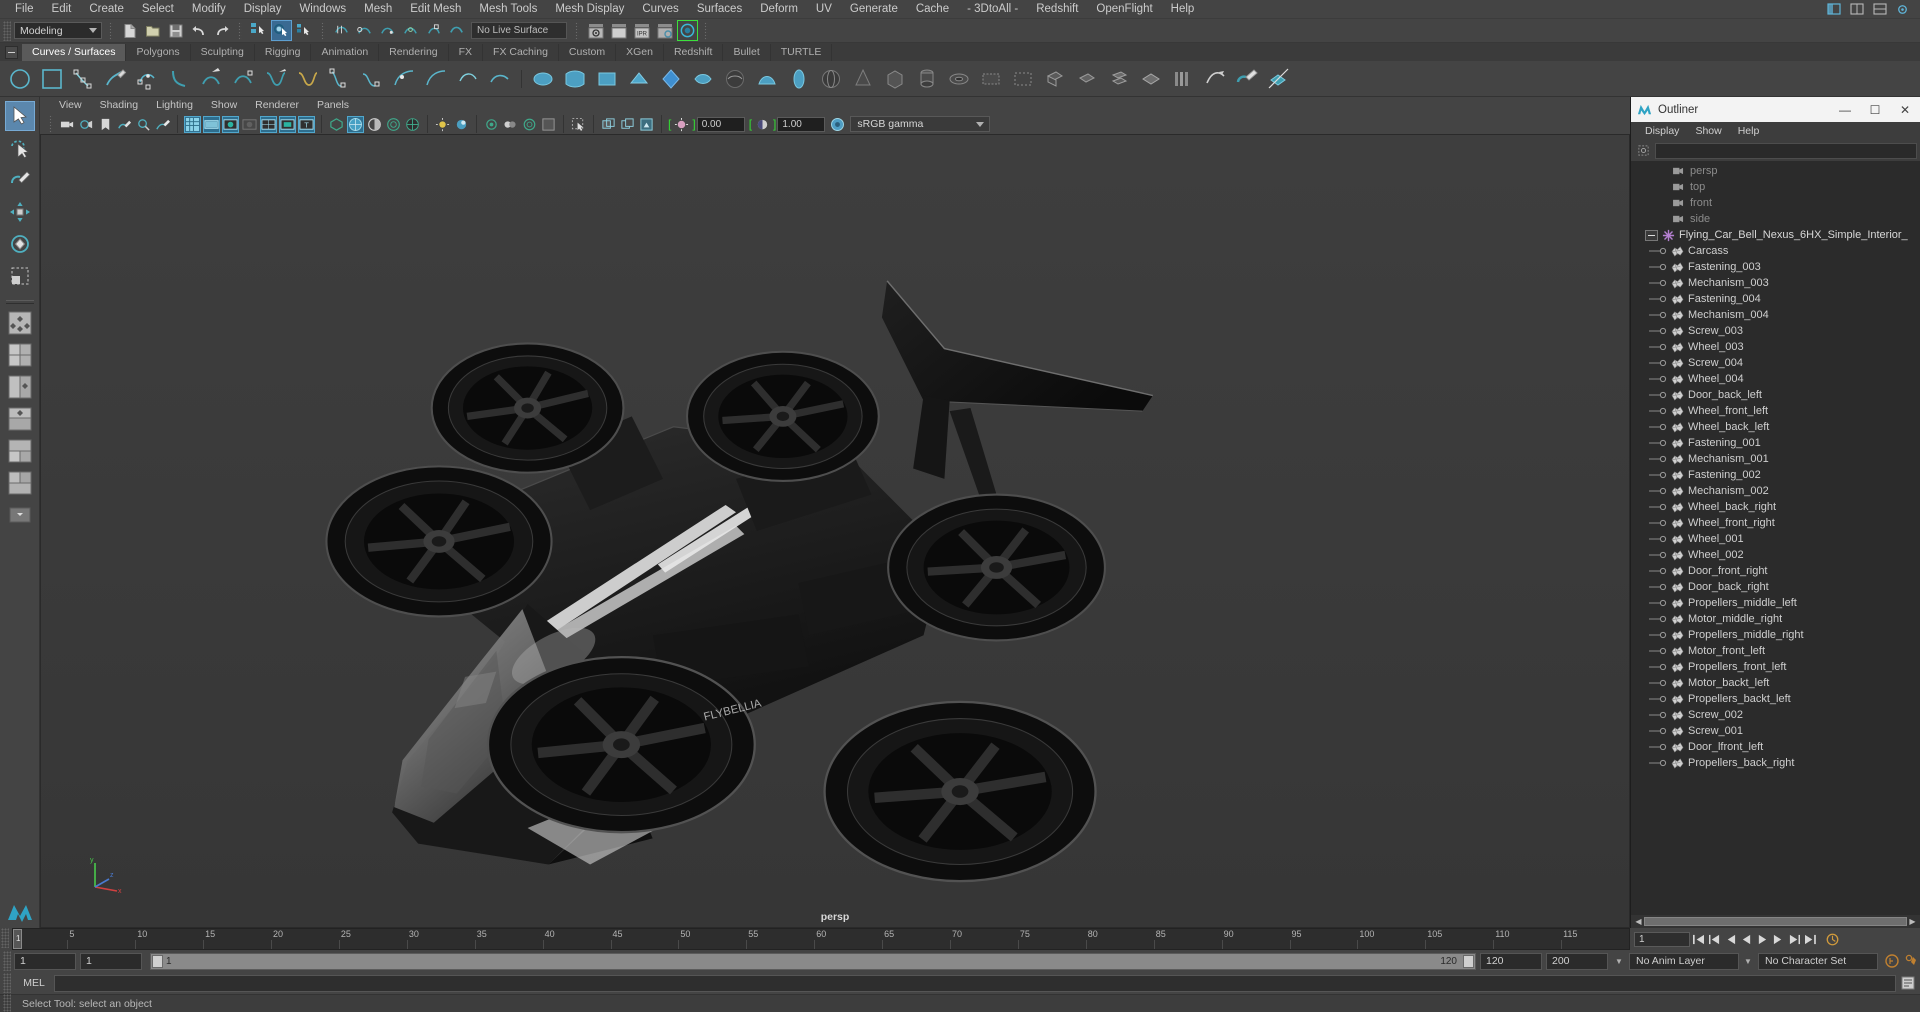 The image size is (1920, 1012). What do you see at coordinates (813, 961) in the screenshot?
I see `range-slider: 1 120` at bounding box center [813, 961].